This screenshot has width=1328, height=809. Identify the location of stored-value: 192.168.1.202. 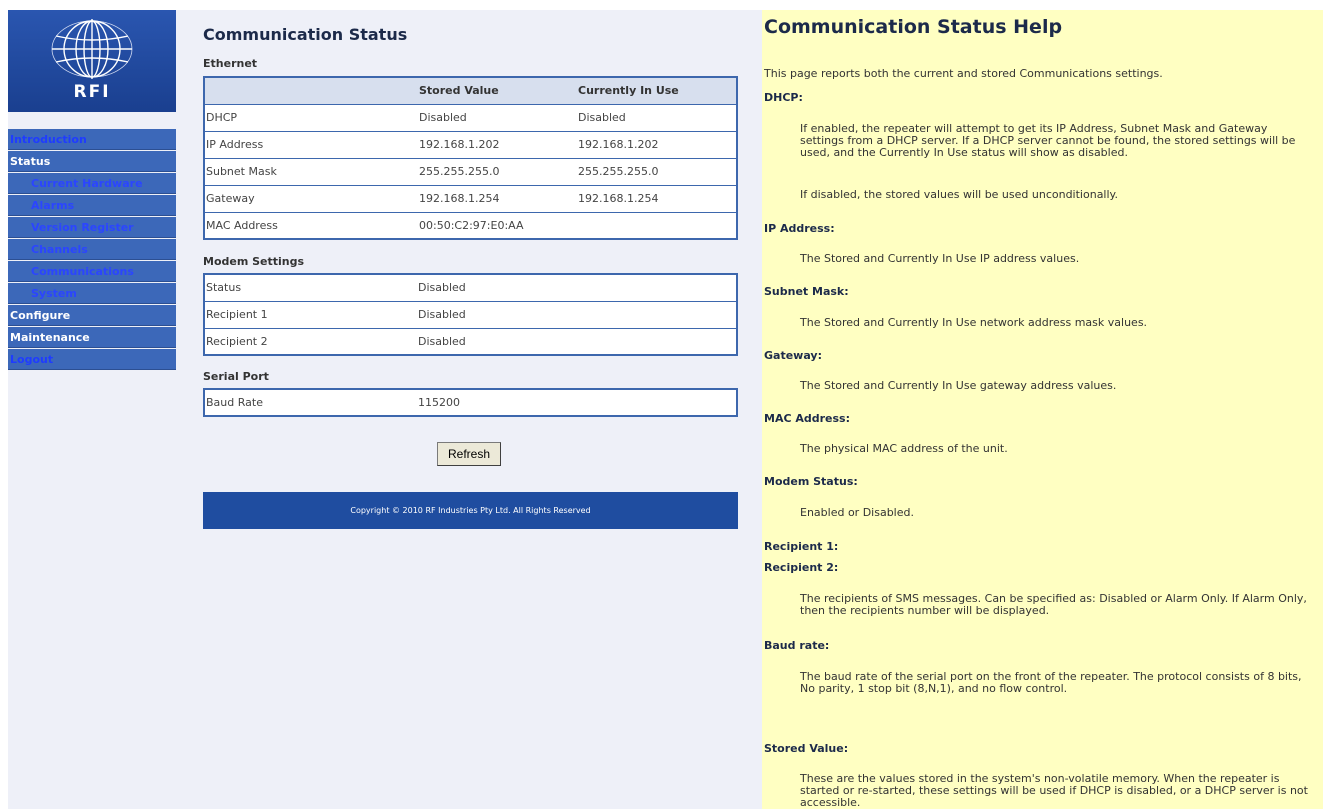
(498, 145).